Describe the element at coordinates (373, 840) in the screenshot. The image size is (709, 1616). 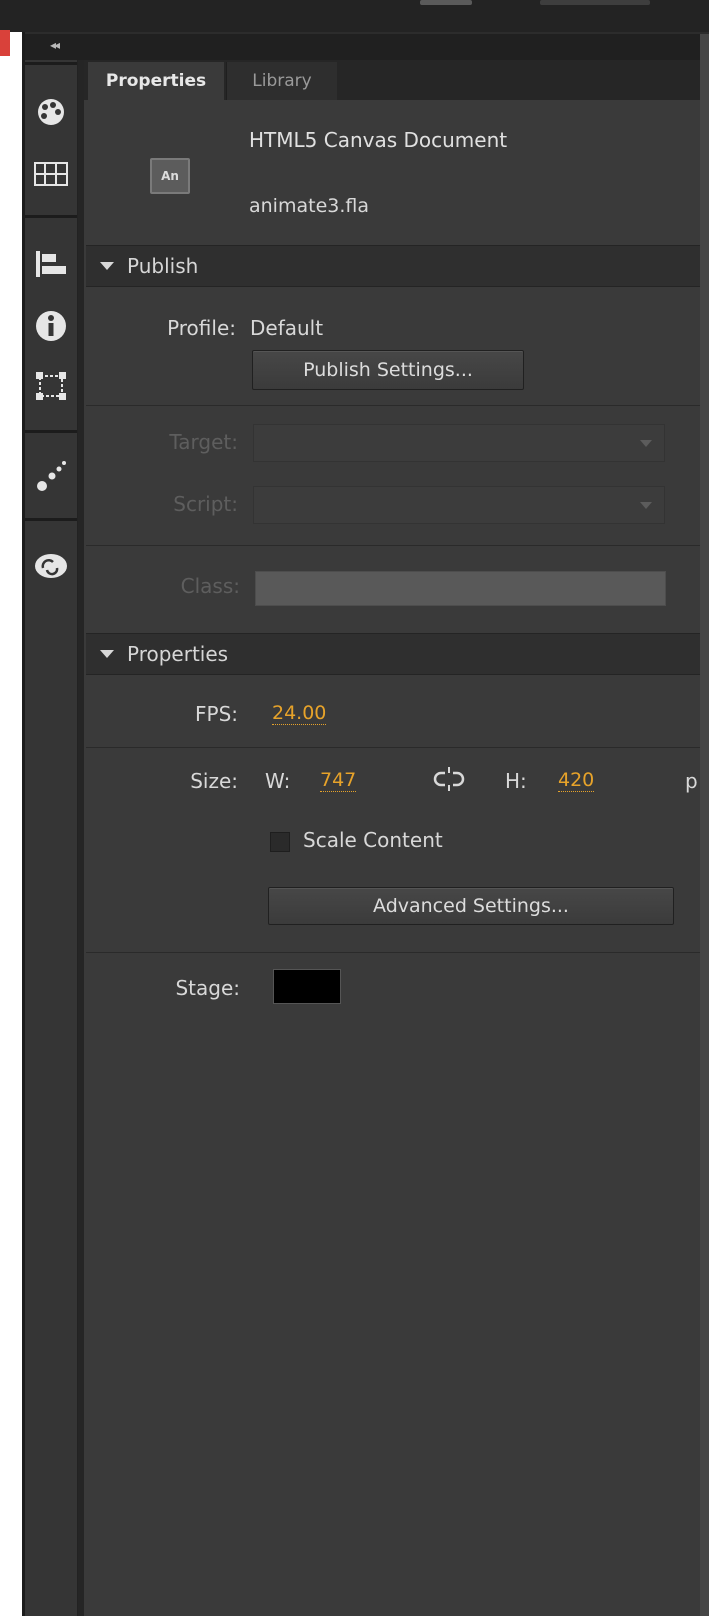
I see `scale-content-label: Scale Content` at that location.